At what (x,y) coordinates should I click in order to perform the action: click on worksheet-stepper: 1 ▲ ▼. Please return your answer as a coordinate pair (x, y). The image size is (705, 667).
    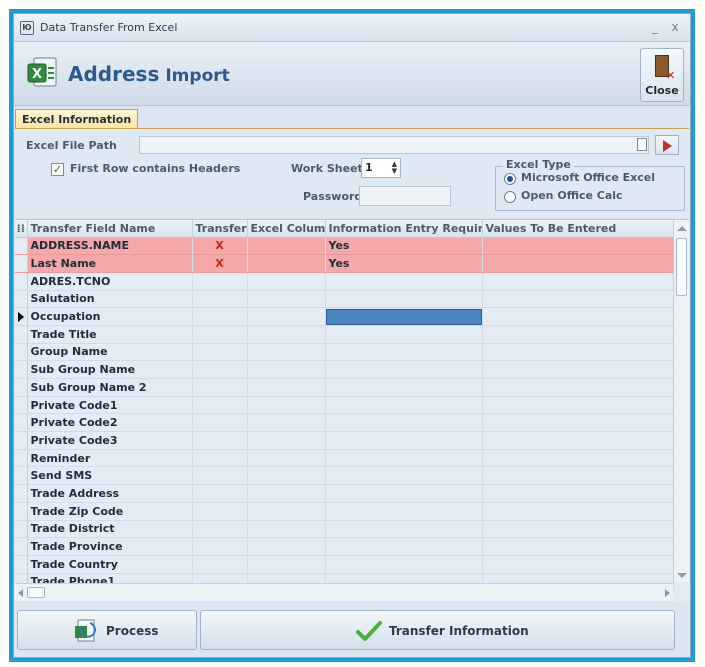
    Looking at the image, I should click on (381, 168).